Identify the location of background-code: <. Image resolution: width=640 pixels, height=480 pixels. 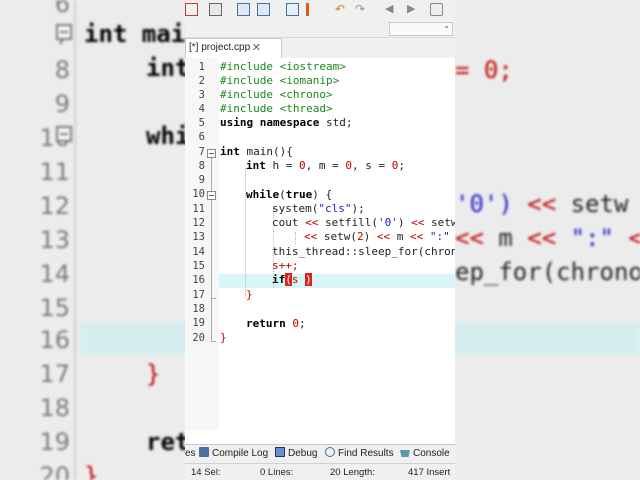
(634, 238).